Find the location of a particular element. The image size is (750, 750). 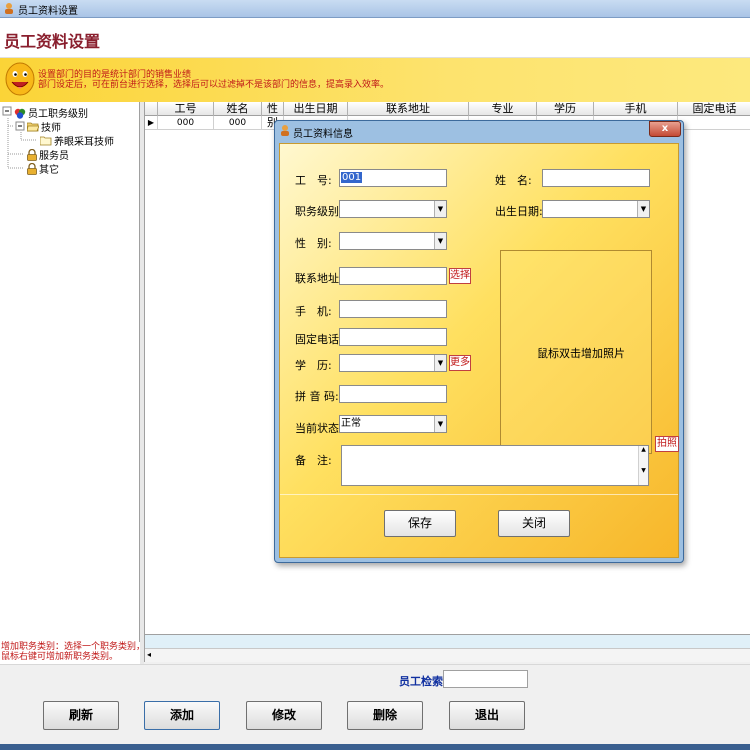

left-hint: 增加职务类别：选择一个职务类别， 鼠标右键可增加新职务类别。 is located at coordinates (73, 653).